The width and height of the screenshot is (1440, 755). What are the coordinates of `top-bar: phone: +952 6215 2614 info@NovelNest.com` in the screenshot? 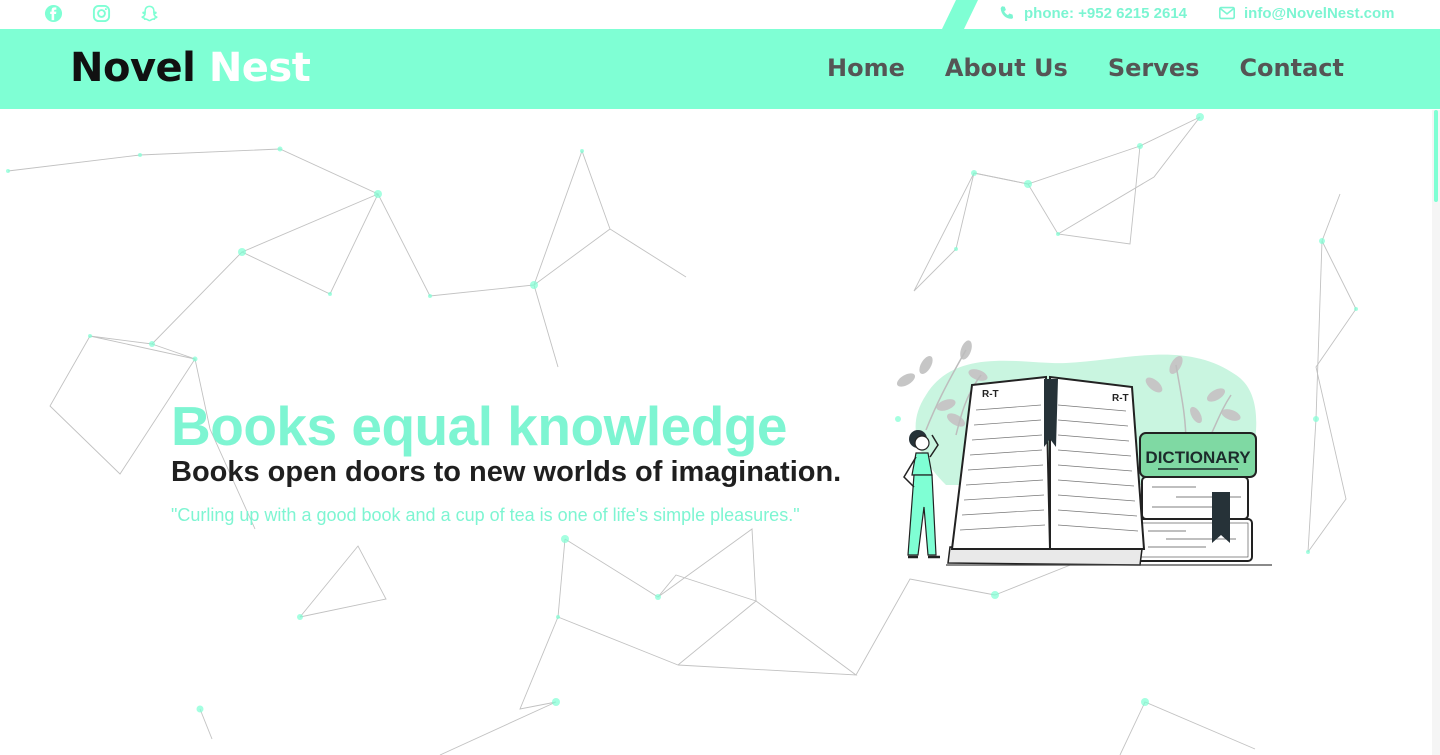 It's located at (720, 14).